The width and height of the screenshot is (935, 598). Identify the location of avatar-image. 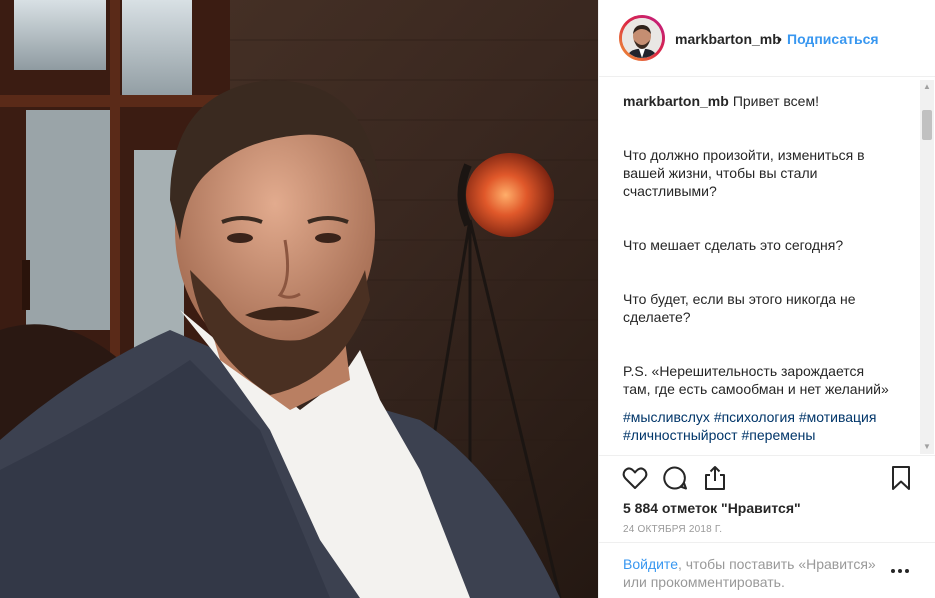
(642, 38).